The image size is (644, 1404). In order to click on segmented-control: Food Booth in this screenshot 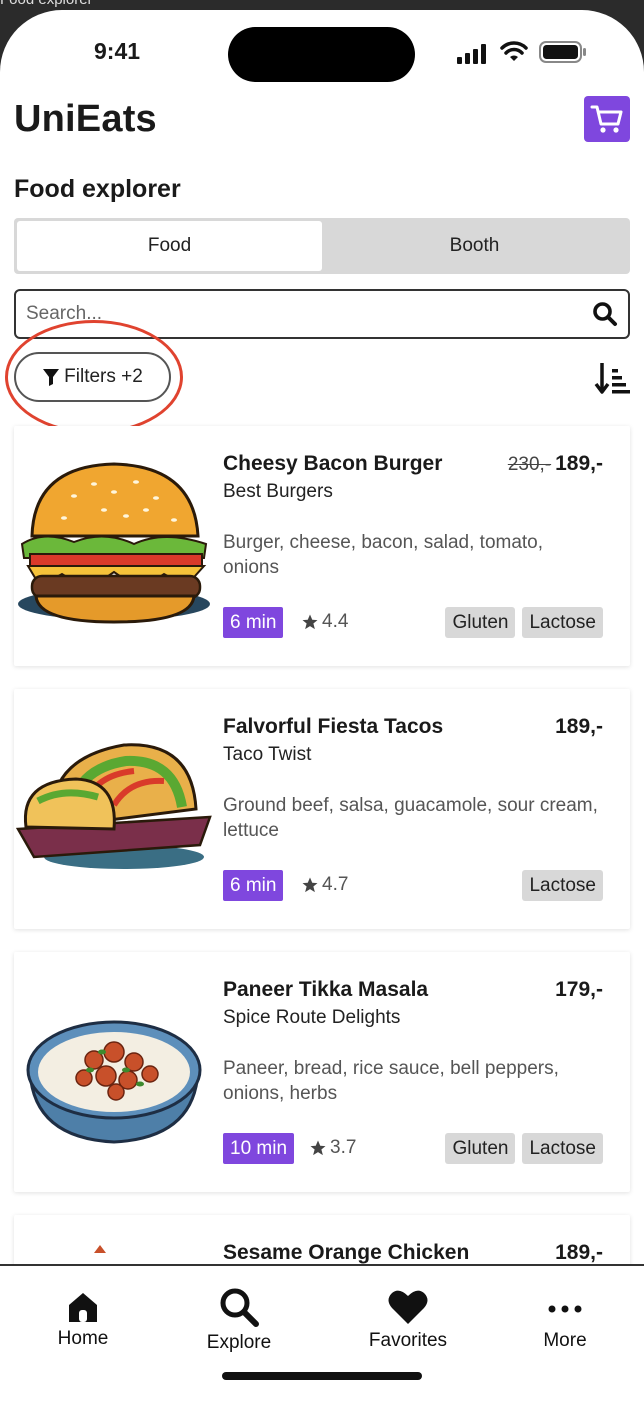, I will do `click(322, 246)`.